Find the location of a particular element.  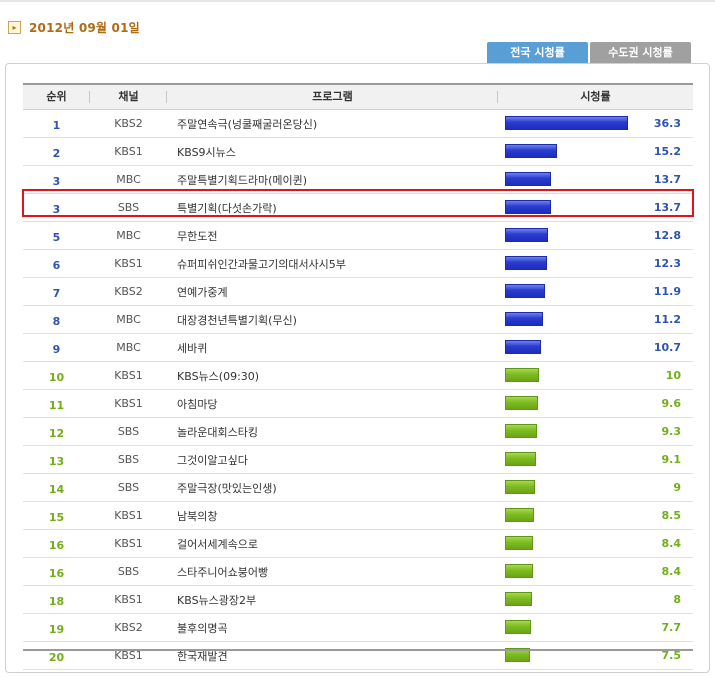

program-cell: 아침마당 is located at coordinates (197, 404).